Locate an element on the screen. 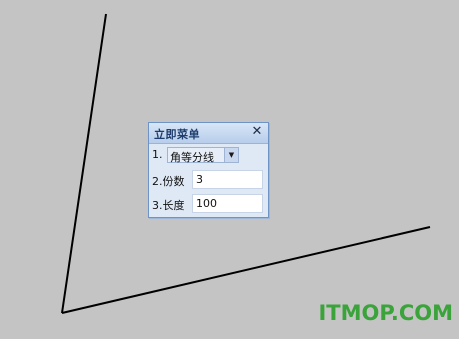  immediate-menu-panel: 立即菜单 ✕ 1. 角等分线 ▼ 2.份数 3 3.长度 100 is located at coordinates (208, 170).